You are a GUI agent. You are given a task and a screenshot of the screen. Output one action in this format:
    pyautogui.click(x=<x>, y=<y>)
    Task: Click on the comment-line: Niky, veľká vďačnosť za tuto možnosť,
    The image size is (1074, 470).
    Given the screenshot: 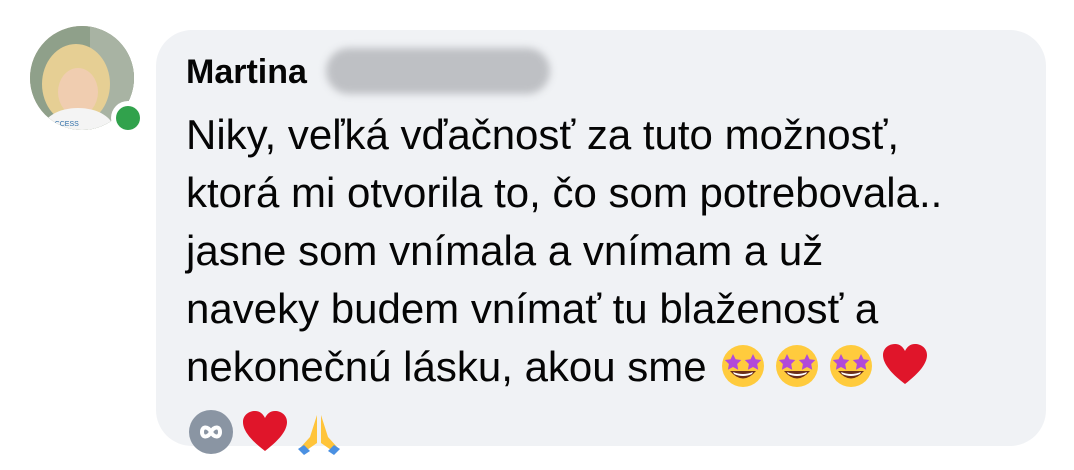 What is the action you would take?
    pyautogui.click(x=543, y=134)
    